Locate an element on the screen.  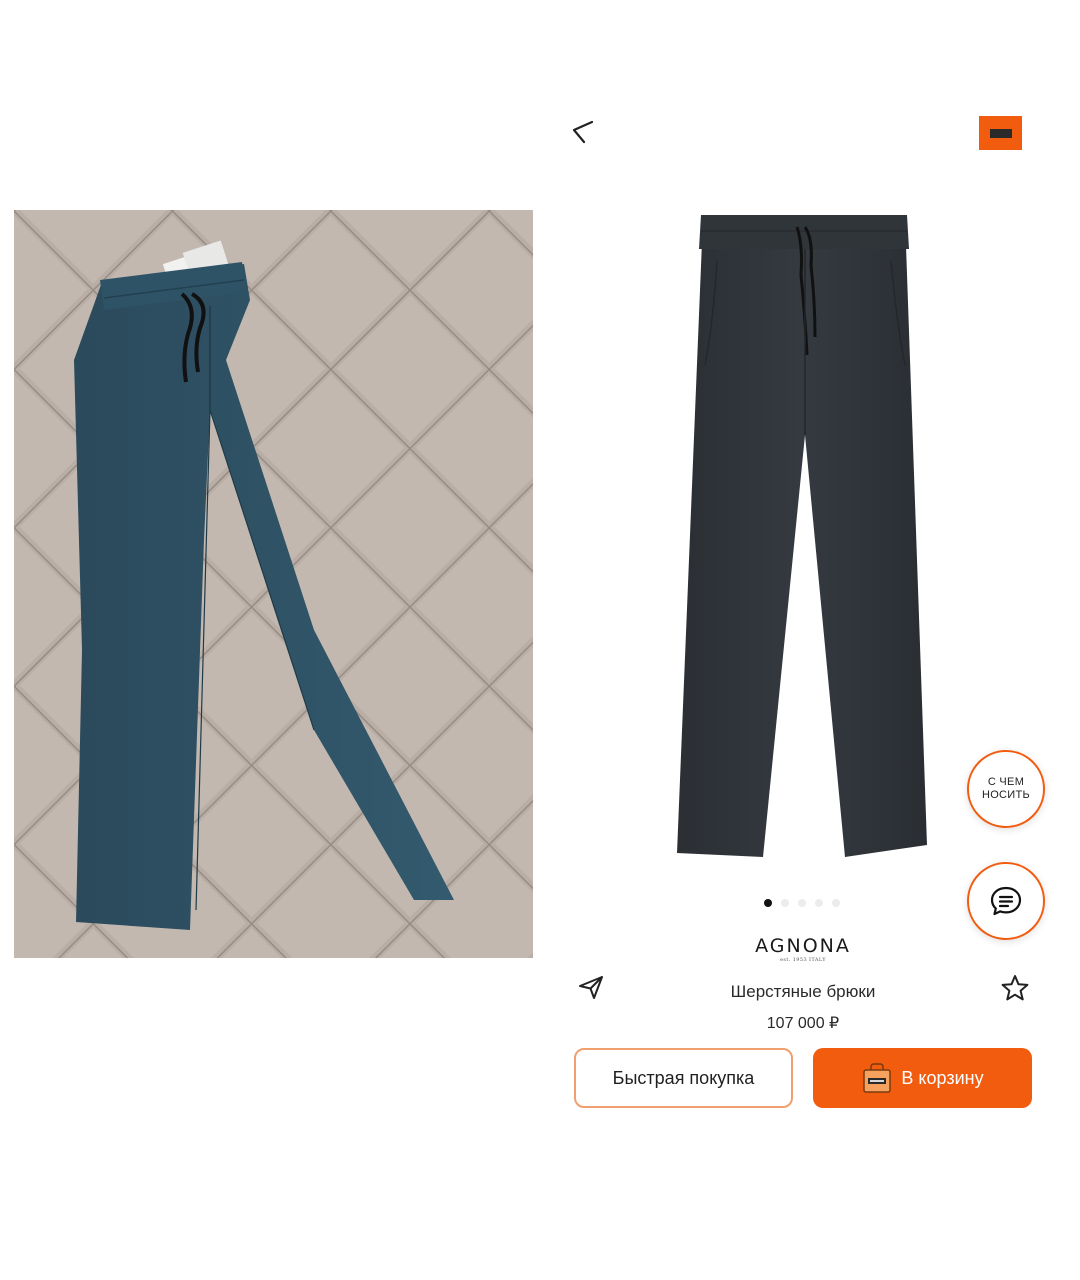
outfit-suggestions-label: С ЧЕМ НОСИТЬ is located at coordinates (1006, 788).